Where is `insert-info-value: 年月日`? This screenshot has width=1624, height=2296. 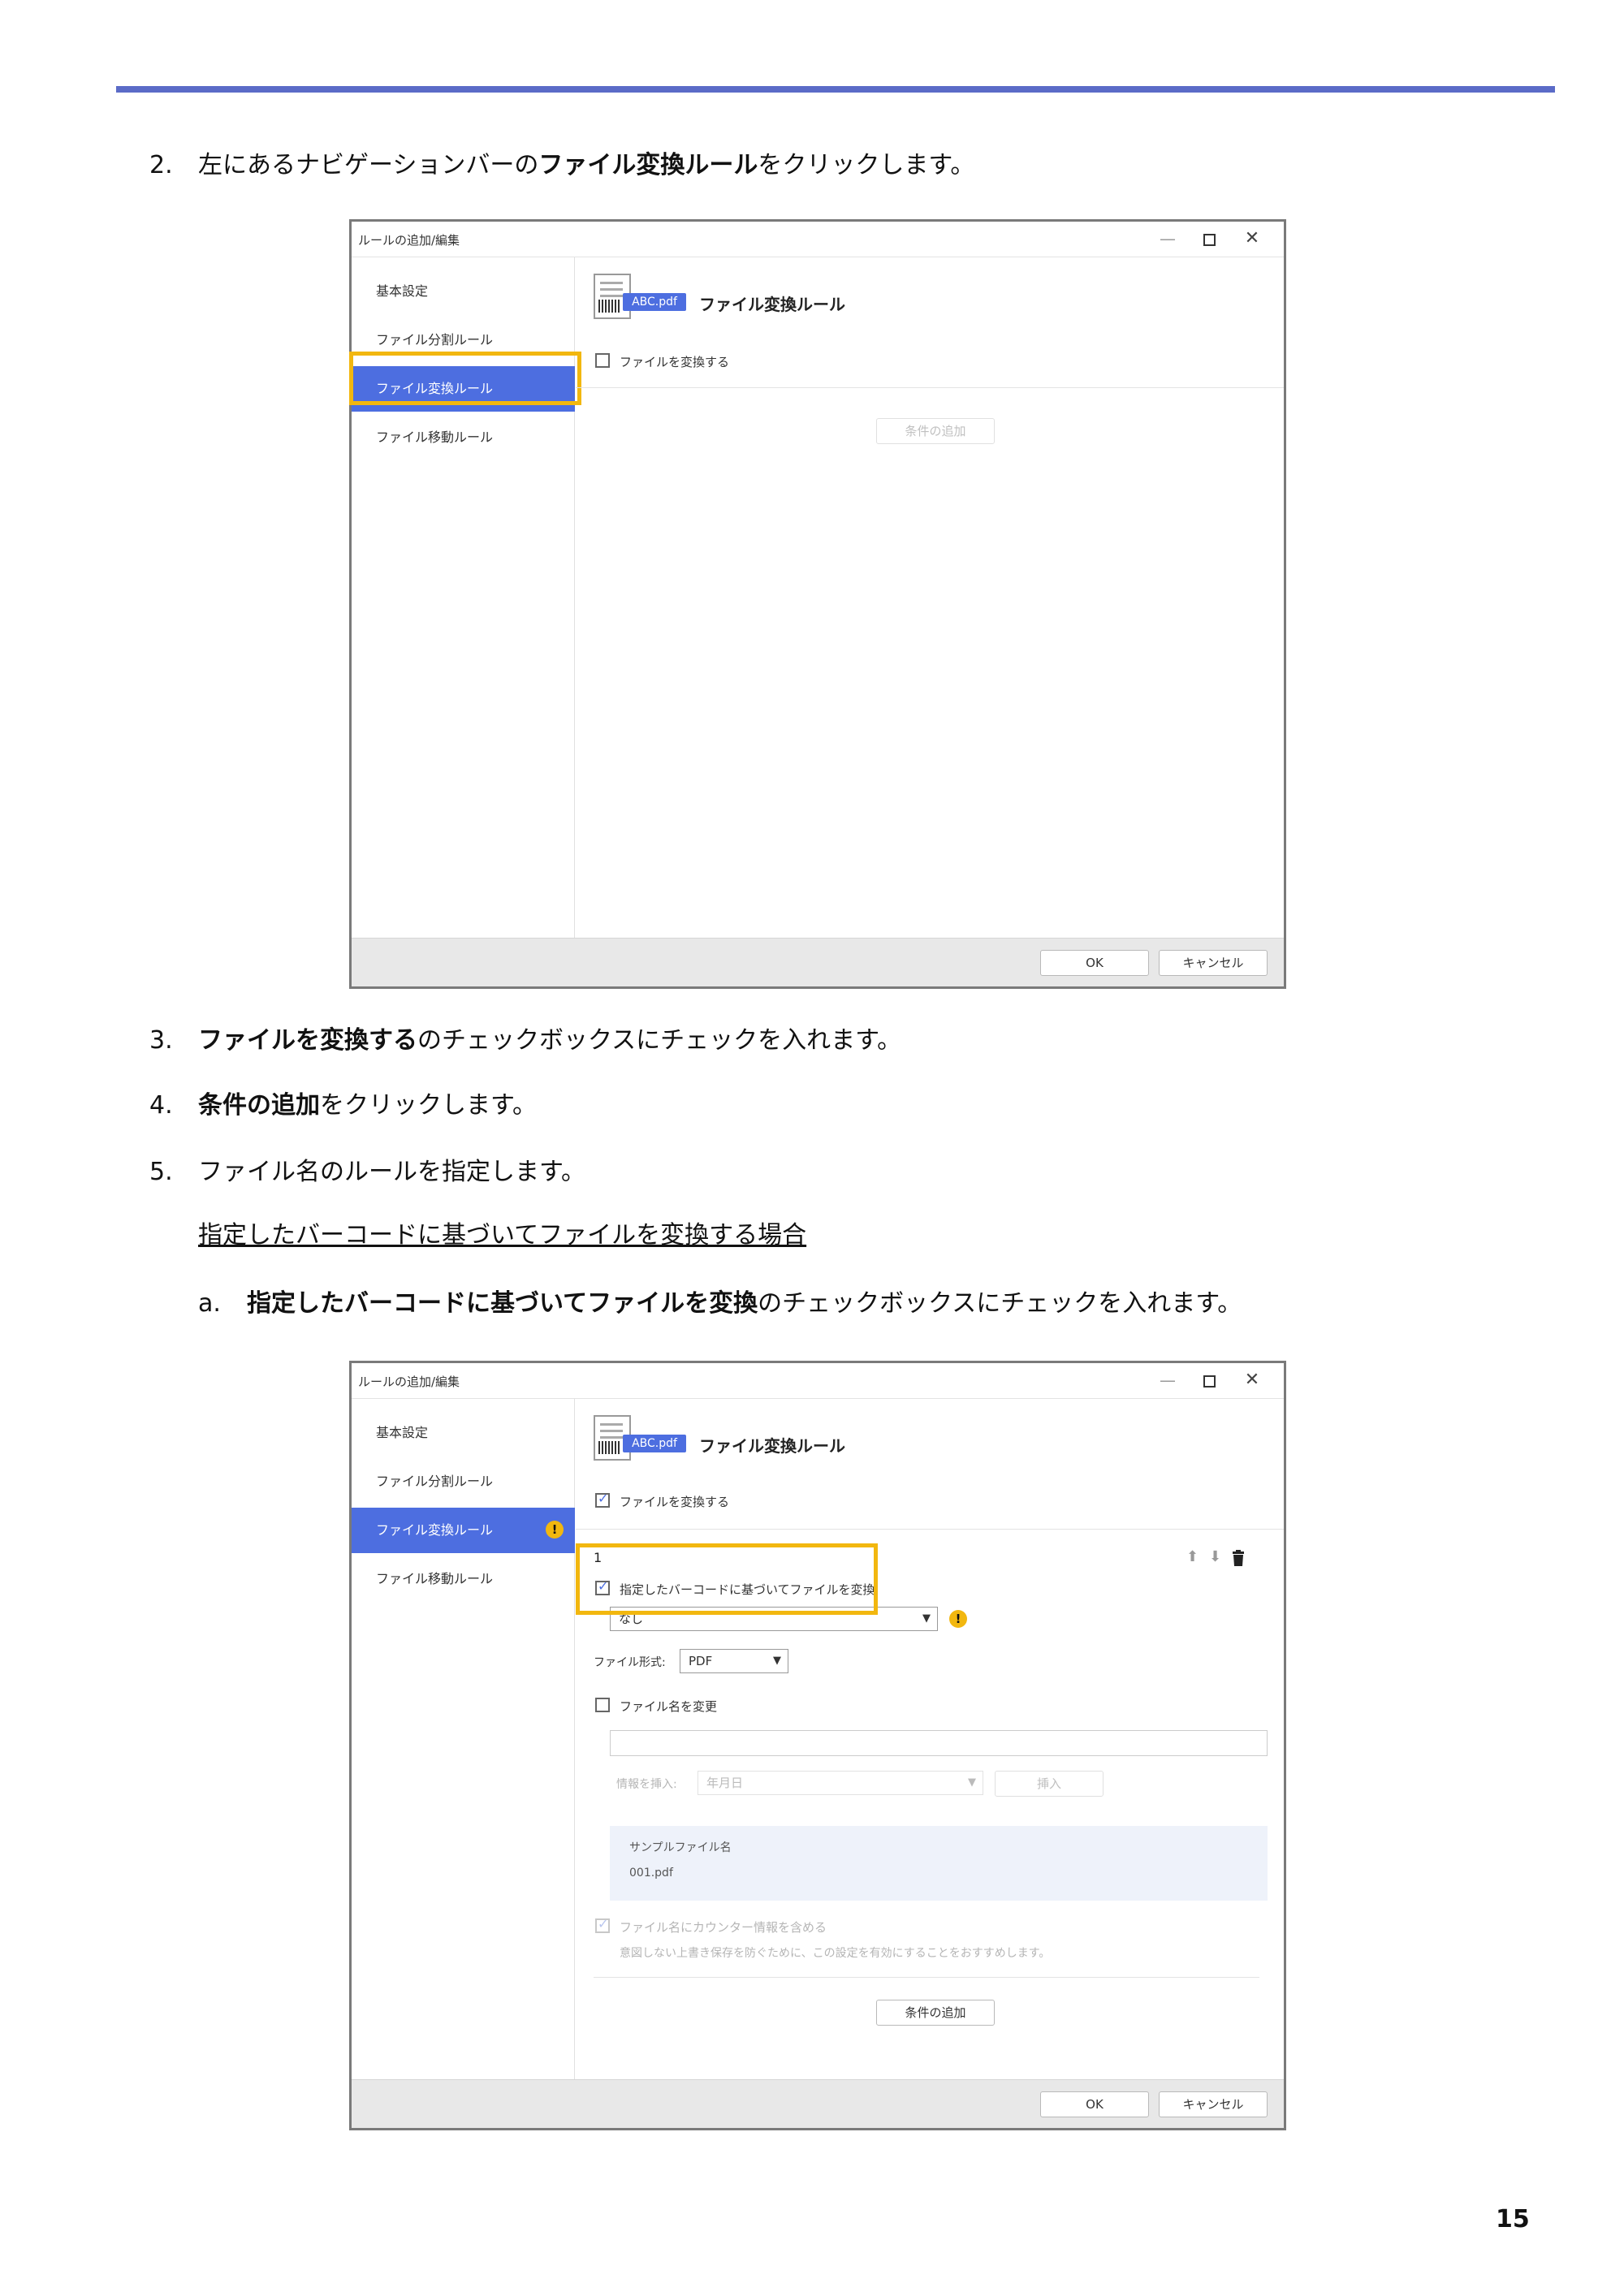 insert-info-value: 年月日 is located at coordinates (725, 1783).